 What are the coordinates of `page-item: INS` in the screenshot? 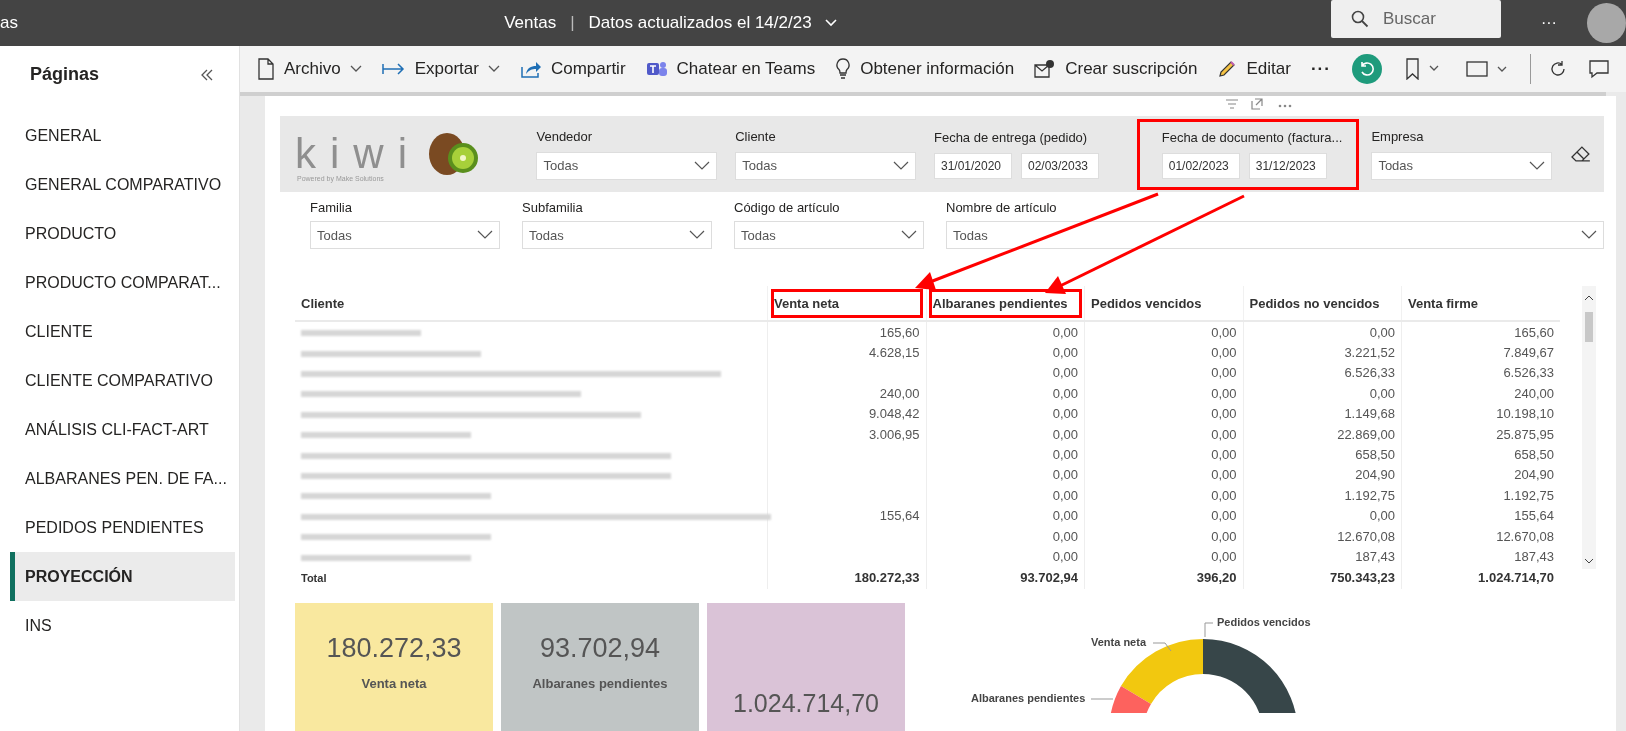 It's located at (122, 625).